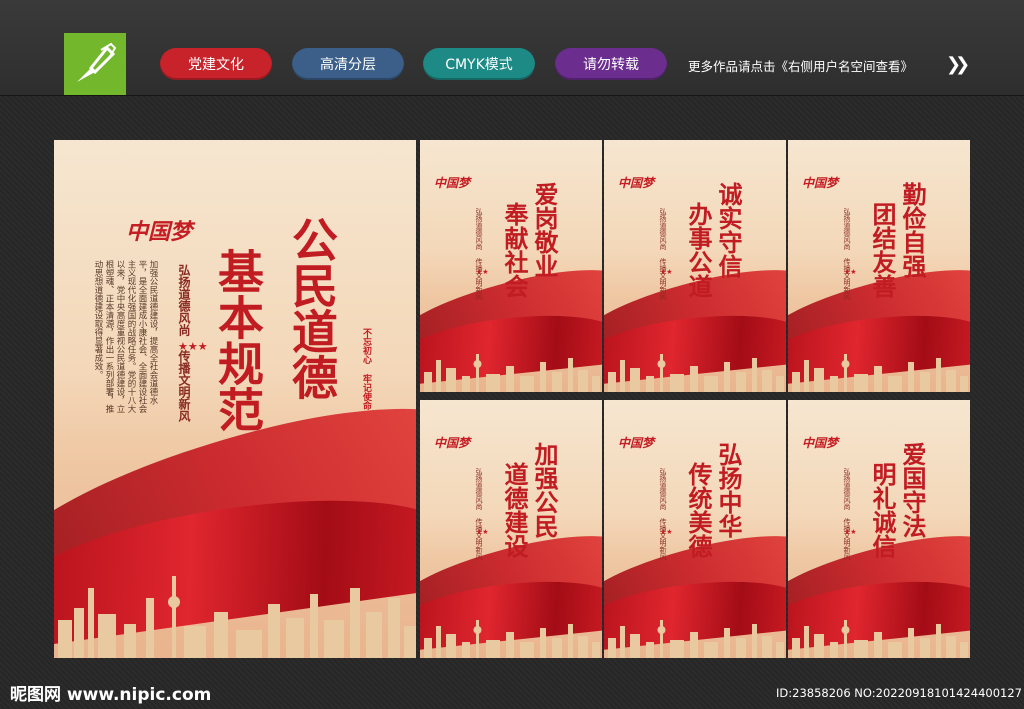 The width and height of the screenshot is (1024, 709). I want to click on main-title-left: 基本规范, so click(238, 340).